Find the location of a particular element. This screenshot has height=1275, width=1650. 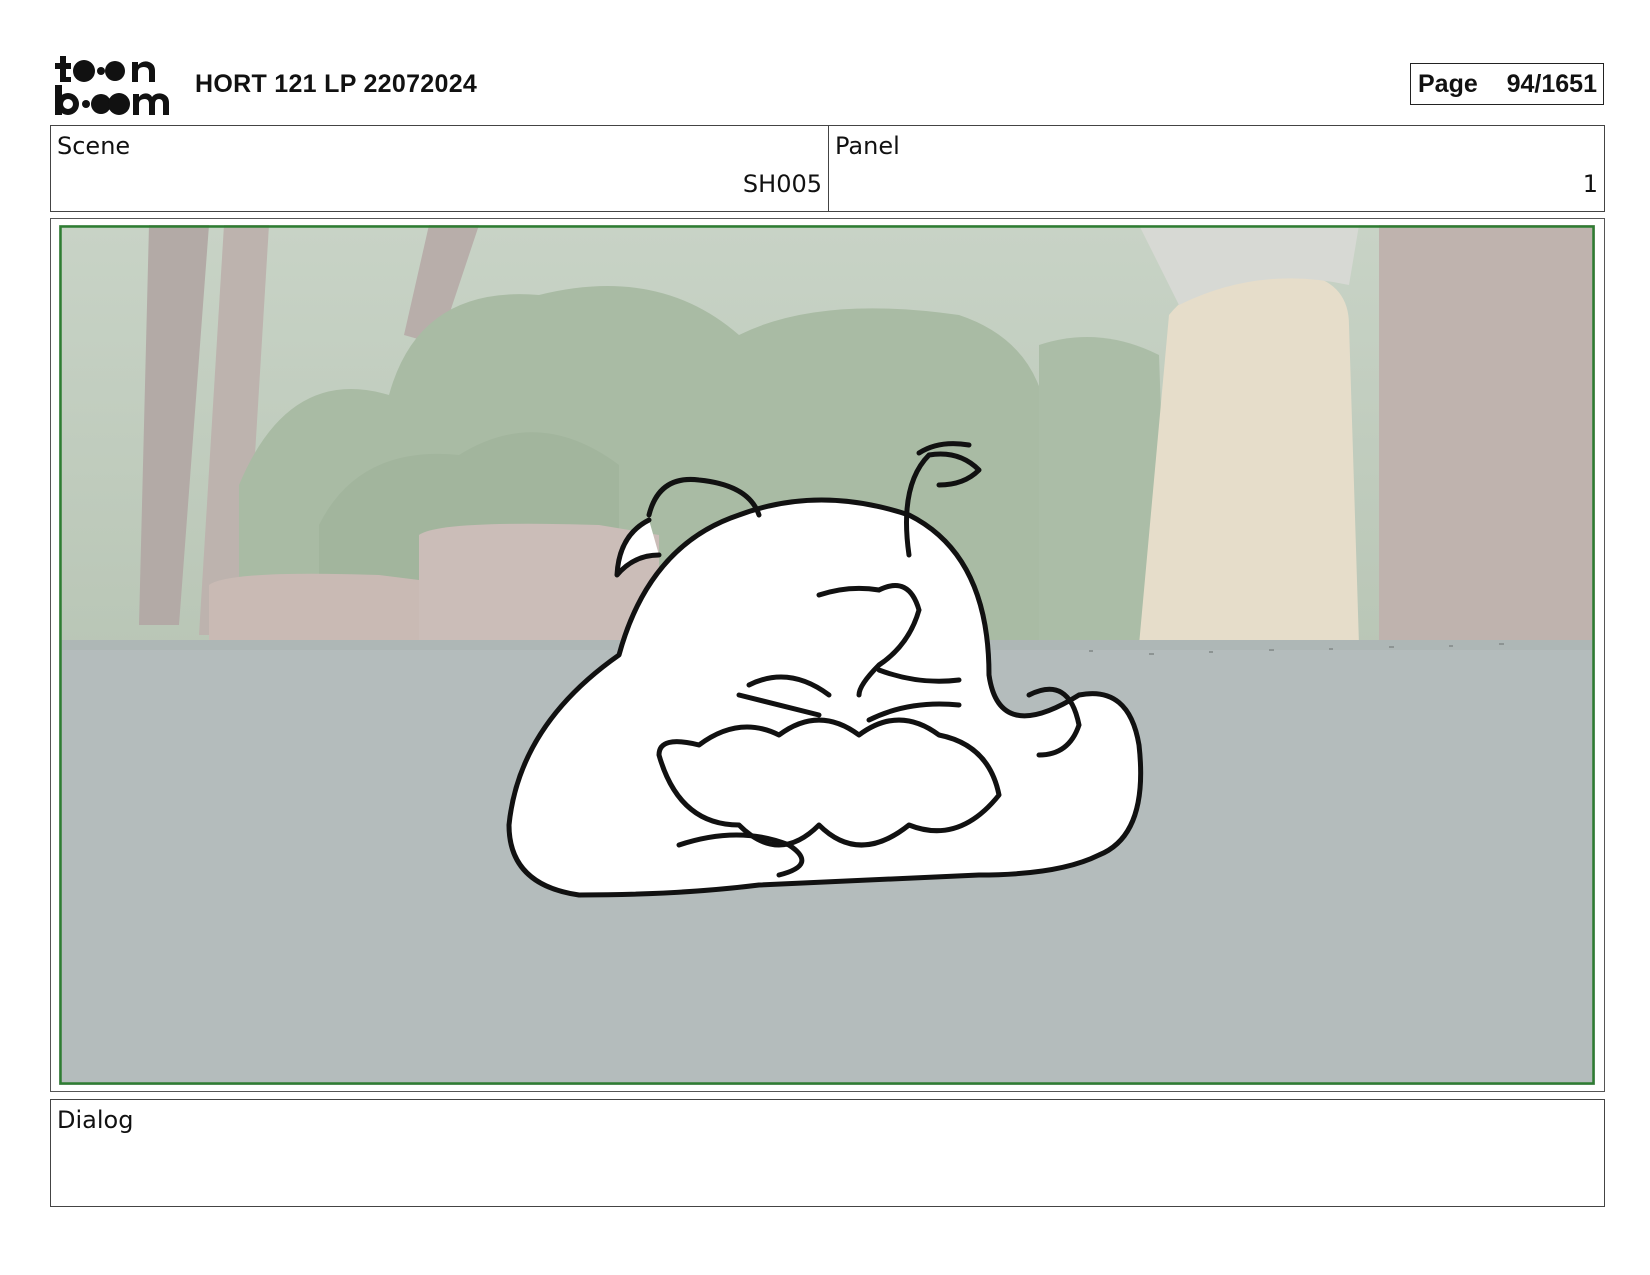

scene-value: SH005 is located at coordinates (782, 184).